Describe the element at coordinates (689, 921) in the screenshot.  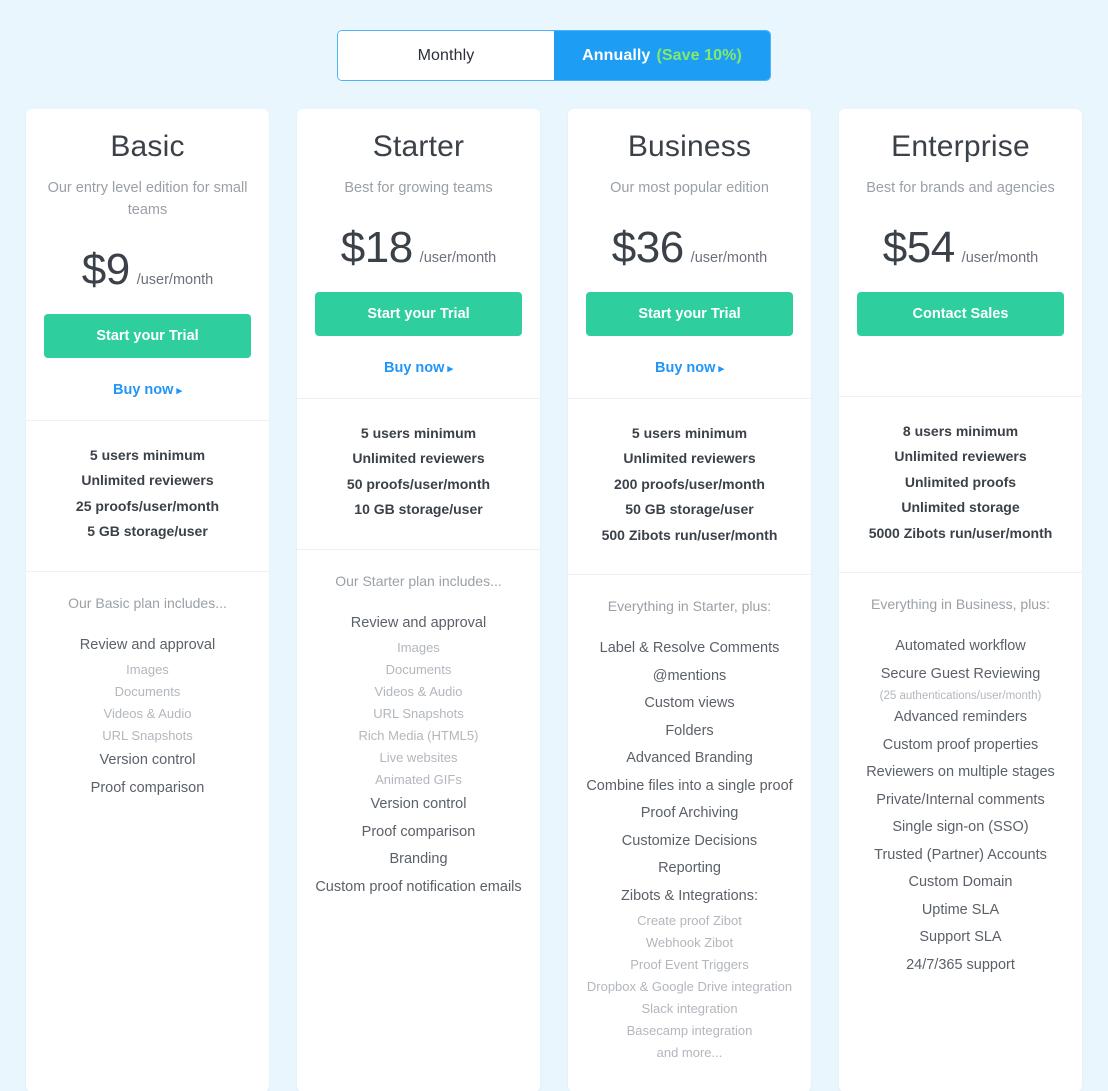
I see `feature-item: Create proof Zibot` at that location.